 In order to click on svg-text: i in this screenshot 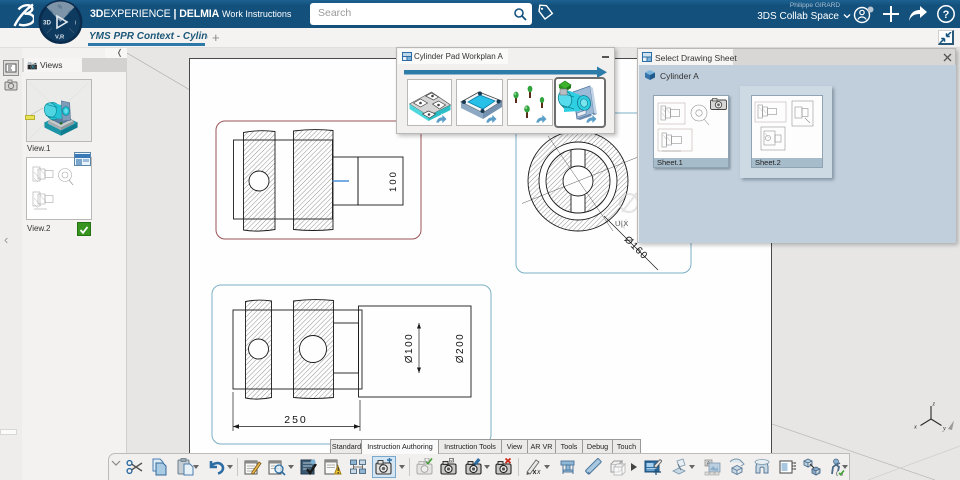, I will do `click(75, 24)`.